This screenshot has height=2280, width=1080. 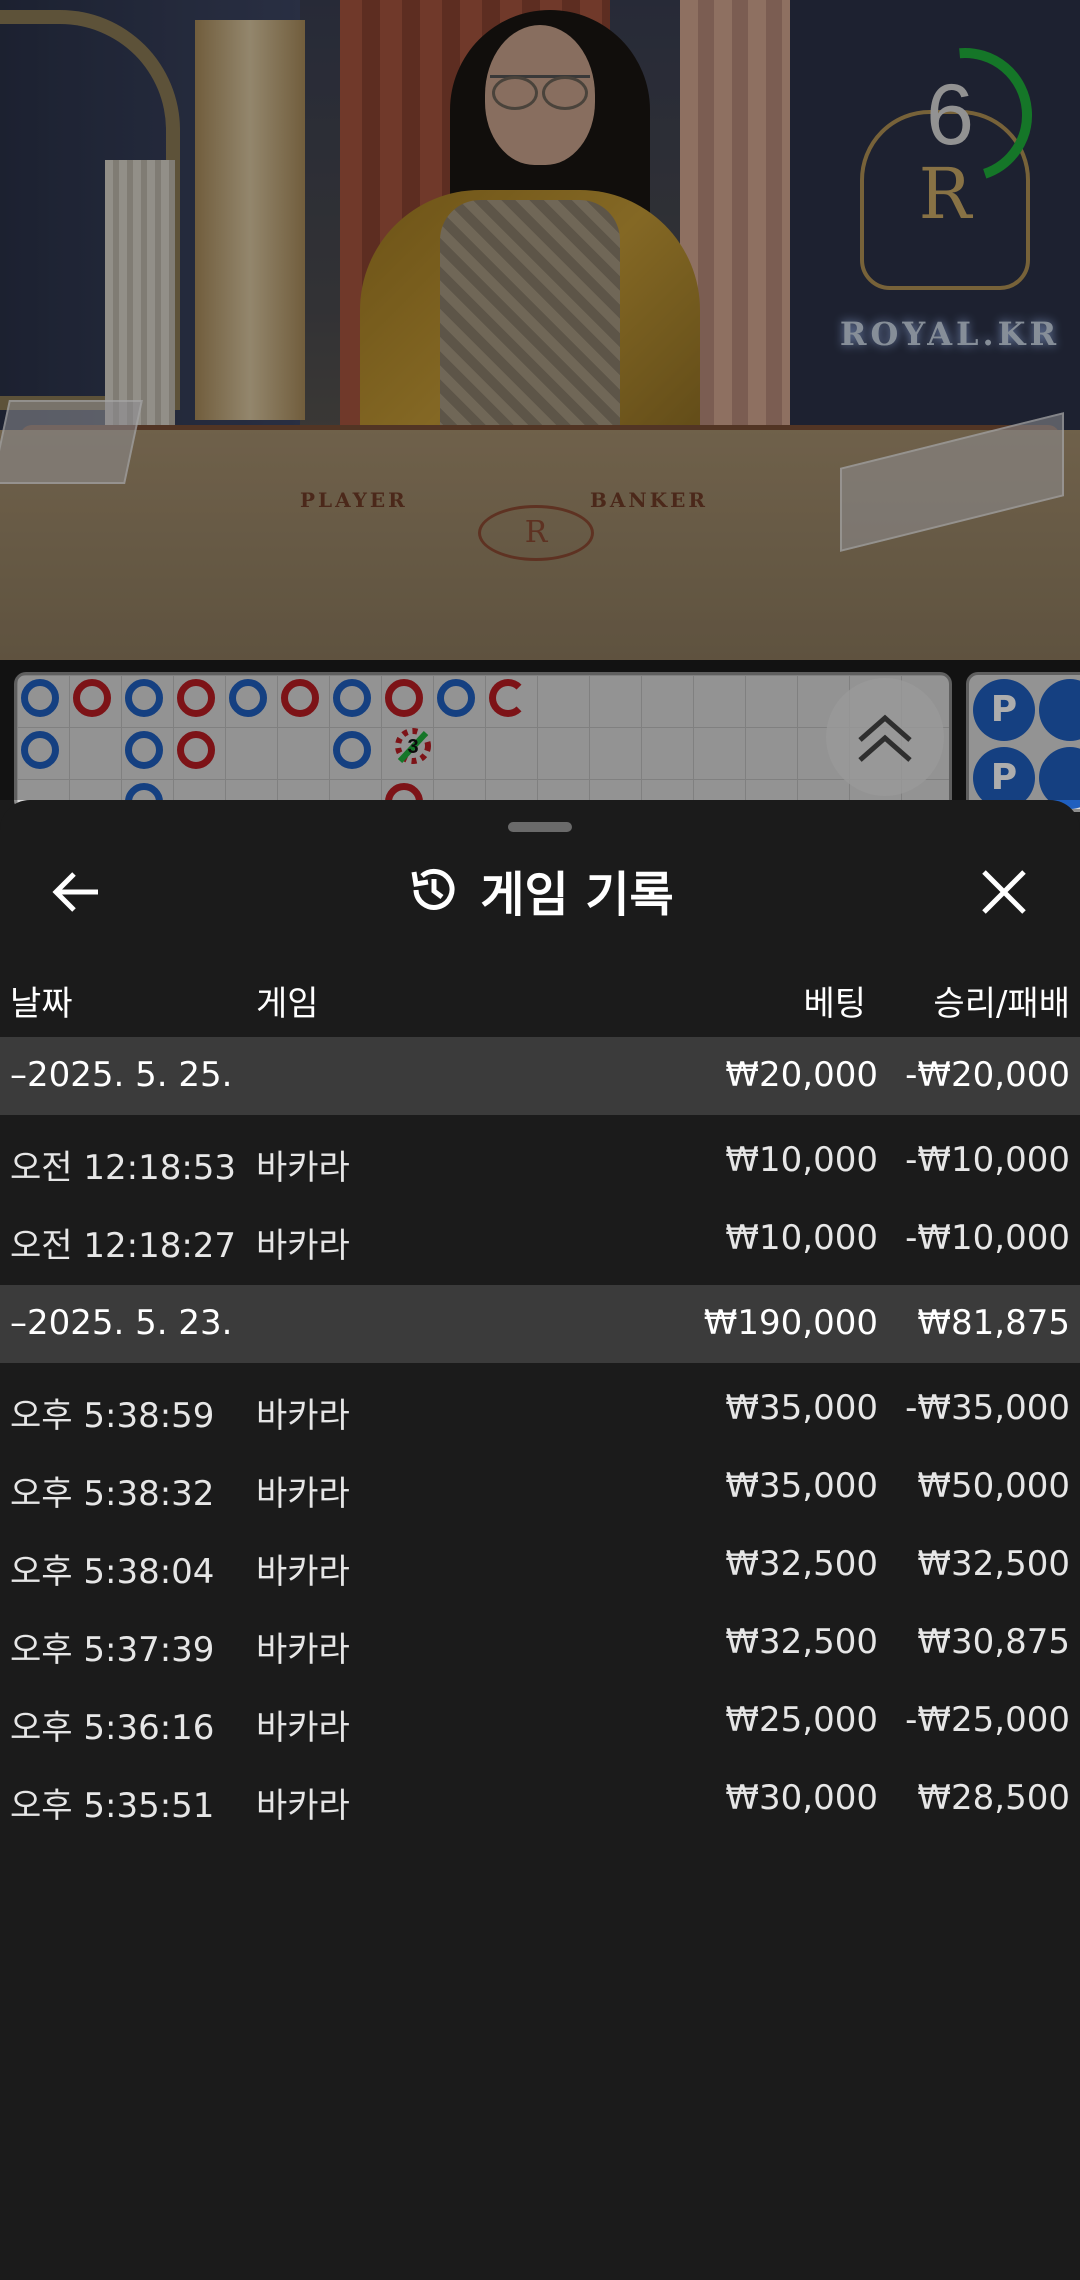 I want to click on sheet-header: 게임 기록, so click(x=540, y=890).